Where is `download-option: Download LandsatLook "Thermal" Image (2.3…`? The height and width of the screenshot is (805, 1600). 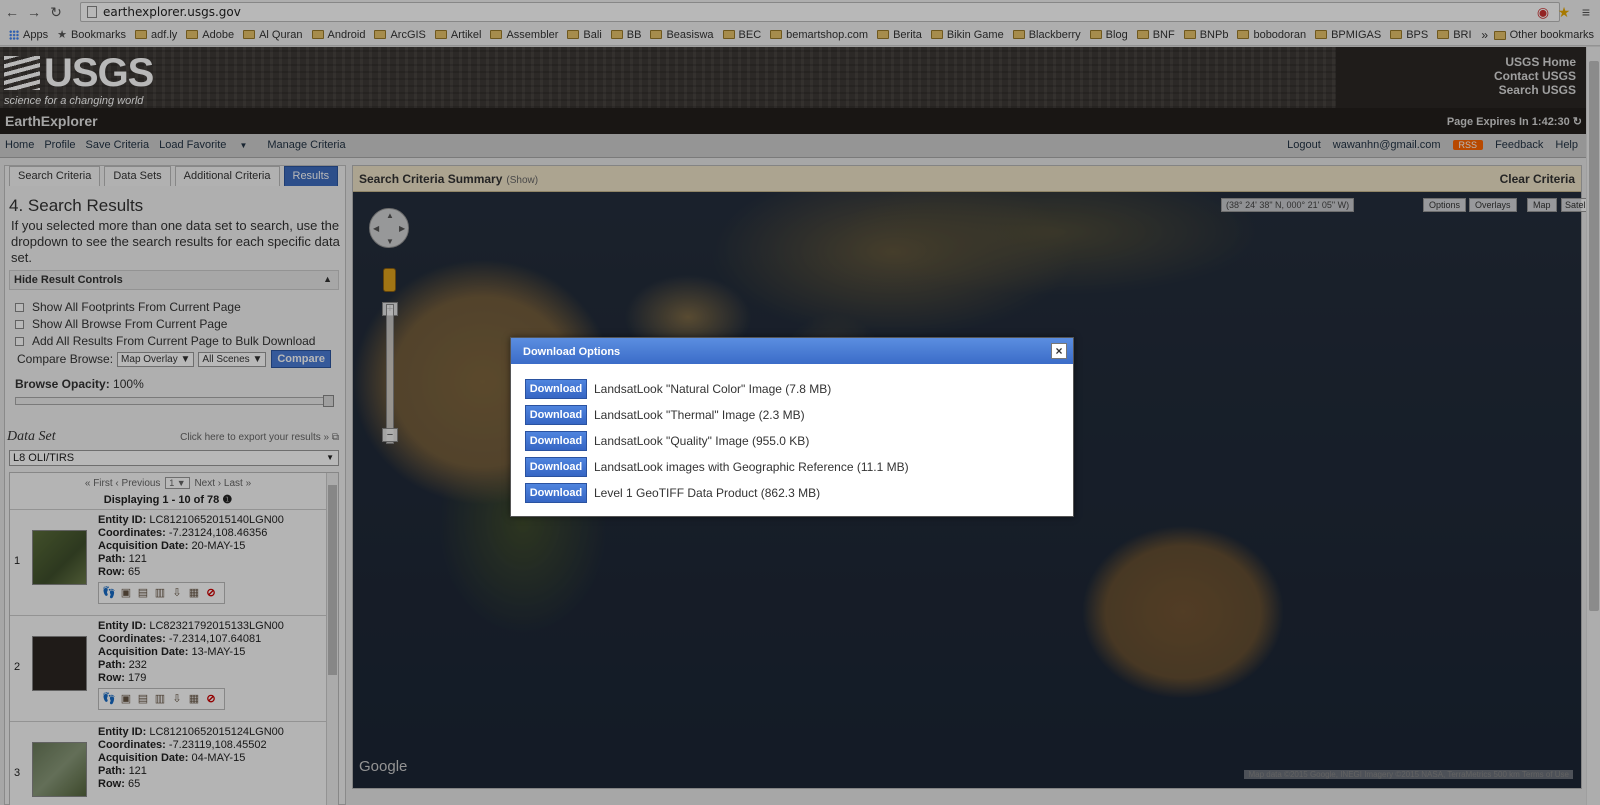 download-option: Download LandsatLook "Thermal" Image (2.3… is located at coordinates (665, 415).